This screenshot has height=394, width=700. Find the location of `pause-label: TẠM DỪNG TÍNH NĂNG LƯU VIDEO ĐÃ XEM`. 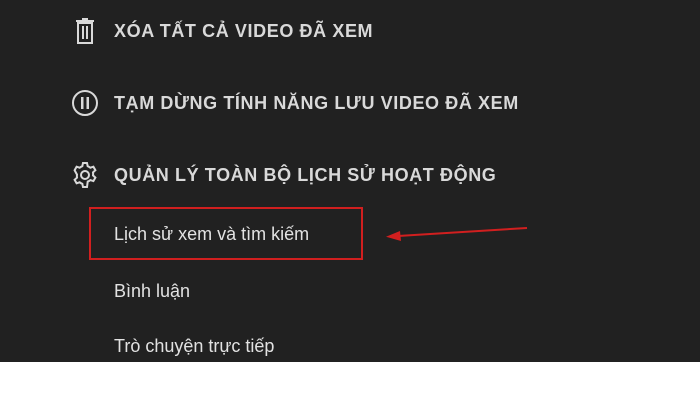

pause-label: TẠM DỪNG TÍNH NĂNG LƯU VIDEO ĐÃ XEM is located at coordinates (316, 102).